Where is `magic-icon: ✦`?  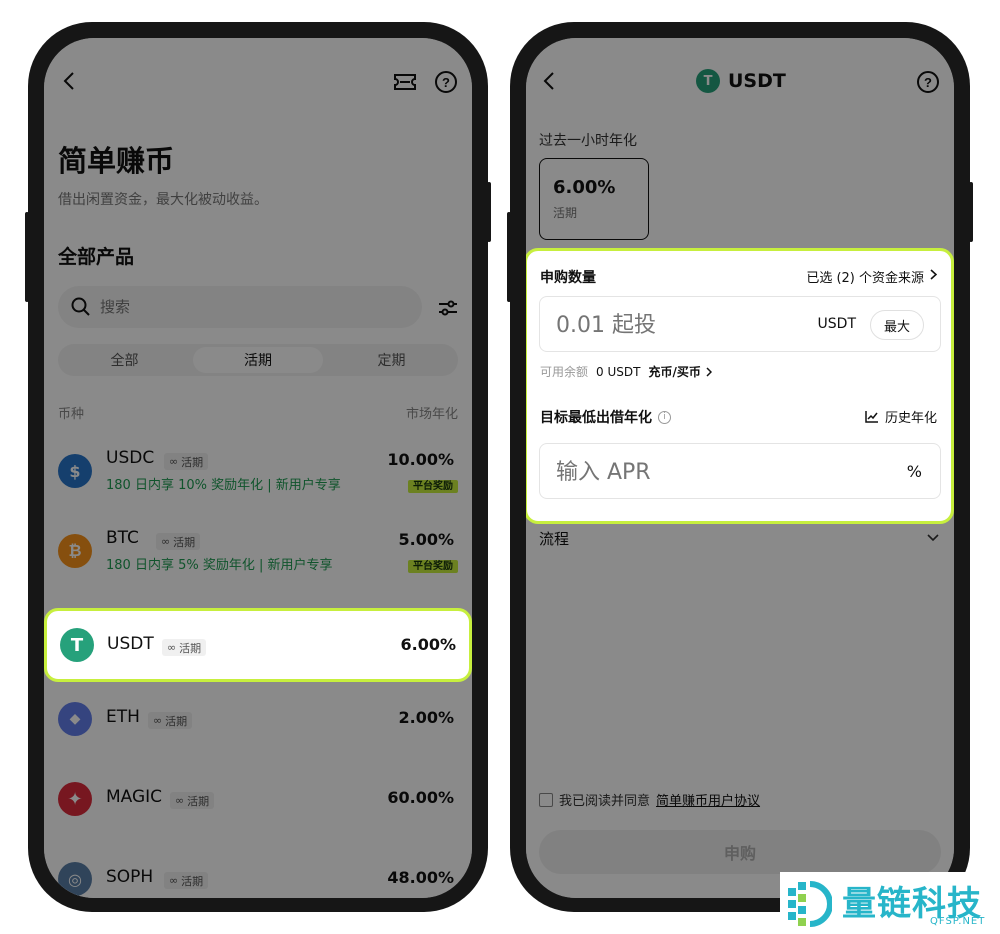
magic-icon: ✦ is located at coordinates (75, 799).